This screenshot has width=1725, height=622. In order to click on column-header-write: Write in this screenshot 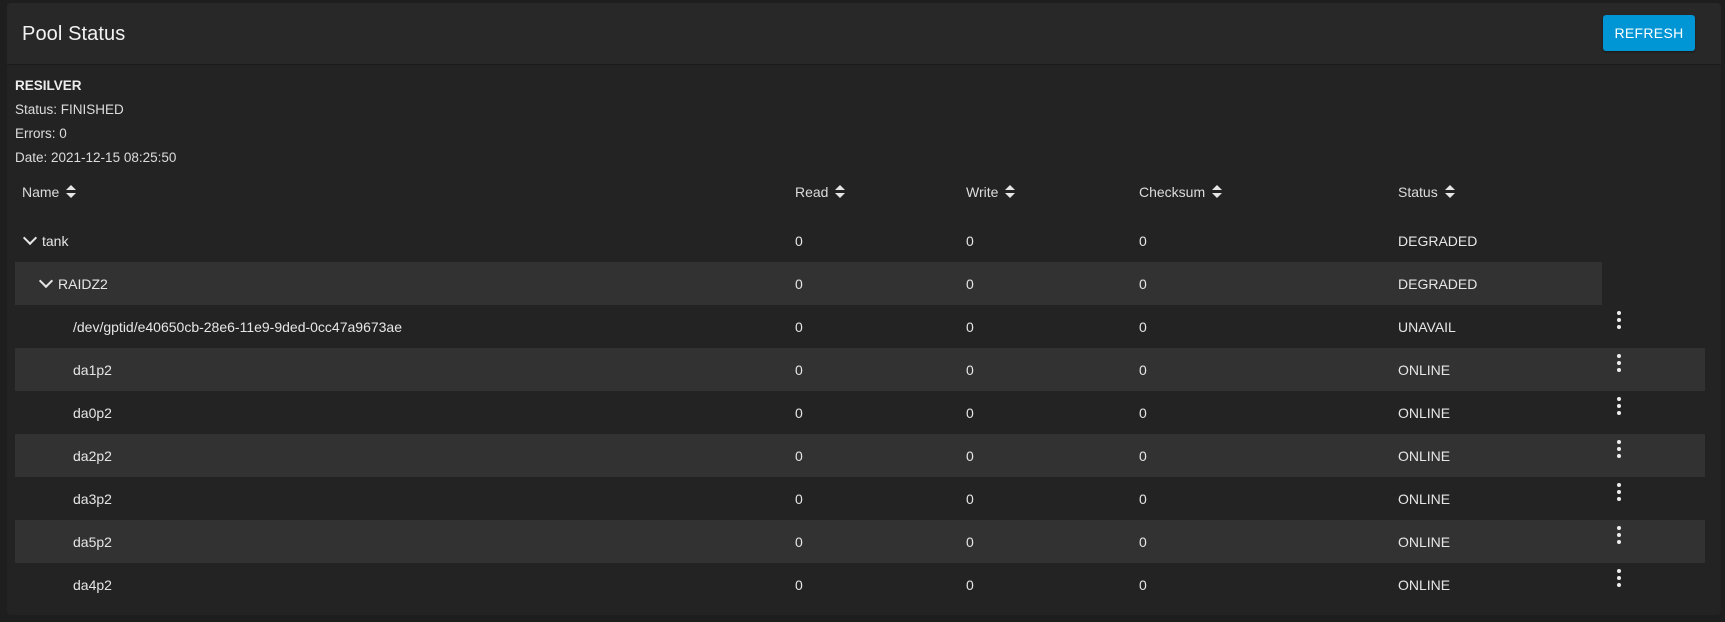, I will do `click(991, 192)`.